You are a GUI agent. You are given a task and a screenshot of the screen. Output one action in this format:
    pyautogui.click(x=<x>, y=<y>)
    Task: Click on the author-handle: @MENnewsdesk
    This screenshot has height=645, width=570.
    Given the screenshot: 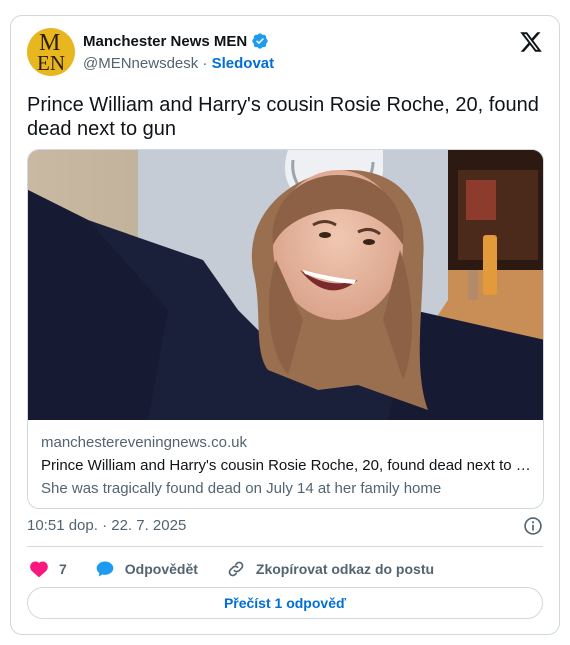 What is the action you would take?
    pyautogui.click(x=140, y=63)
    